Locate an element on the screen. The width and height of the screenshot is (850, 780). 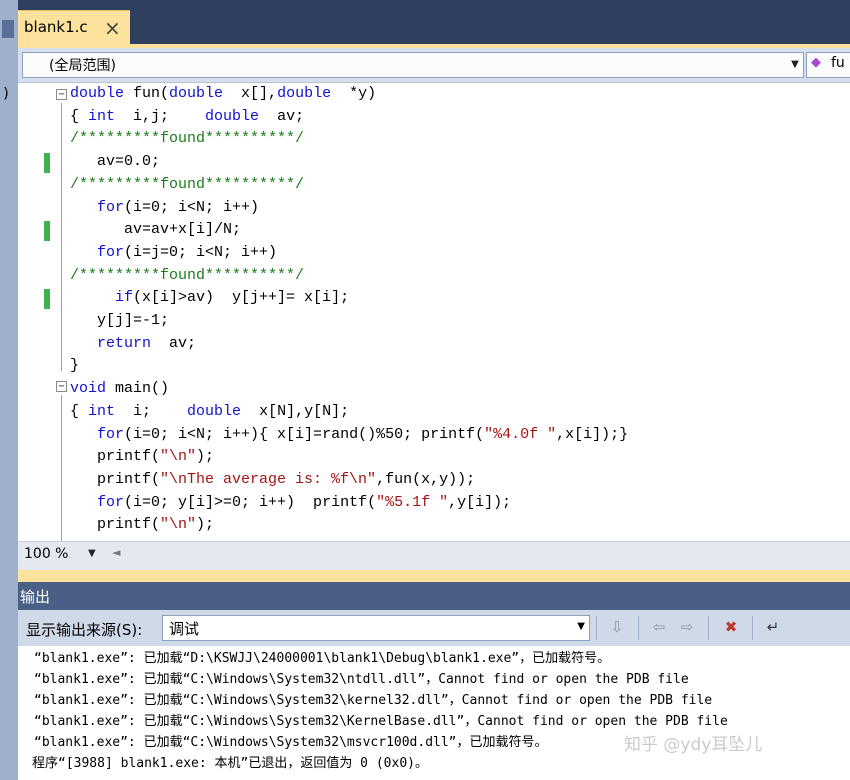
source-label: 显示输出来源(S): is located at coordinates (84, 630).